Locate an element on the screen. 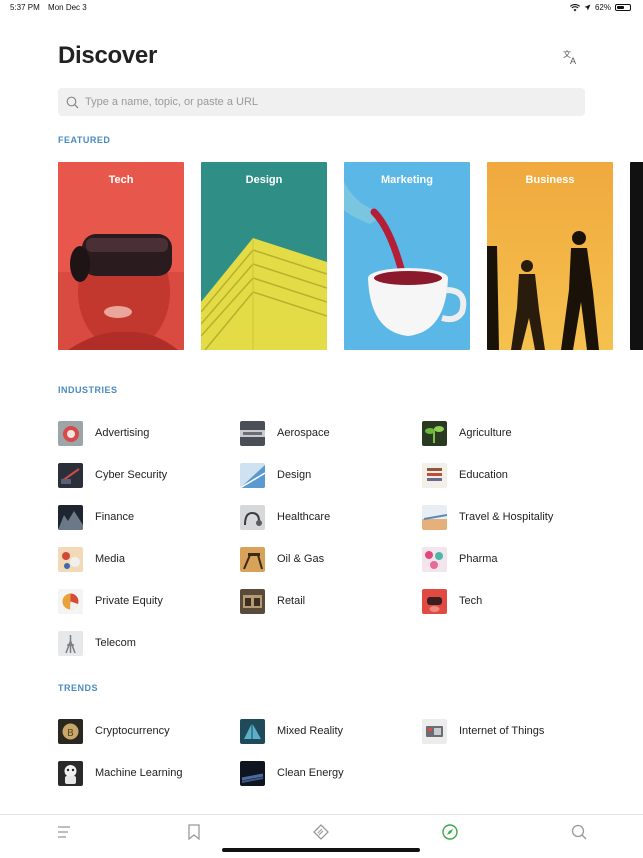  card-title: Tech is located at coordinates (121, 180).